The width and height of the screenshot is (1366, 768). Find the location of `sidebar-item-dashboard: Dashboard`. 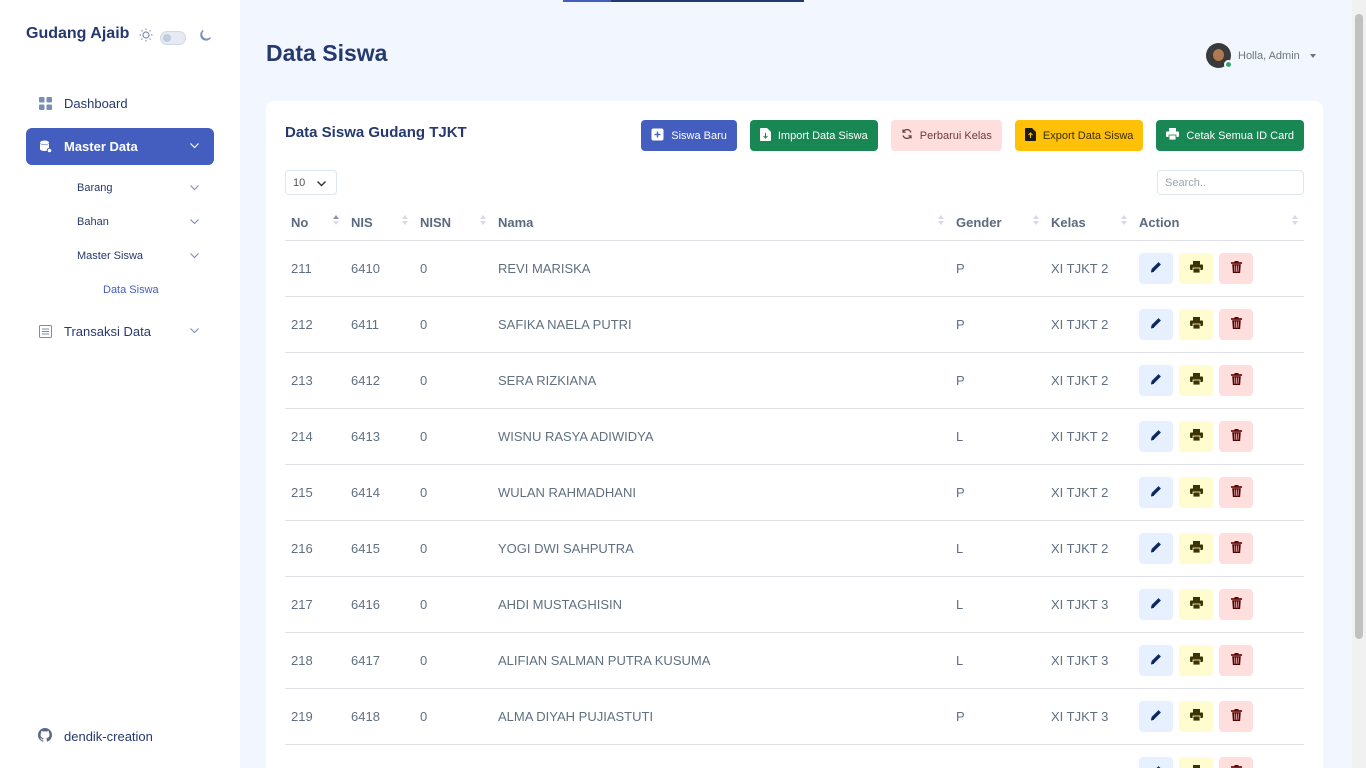

sidebar-item-dashboard: Dashboard is located at coordinates (120, 103).